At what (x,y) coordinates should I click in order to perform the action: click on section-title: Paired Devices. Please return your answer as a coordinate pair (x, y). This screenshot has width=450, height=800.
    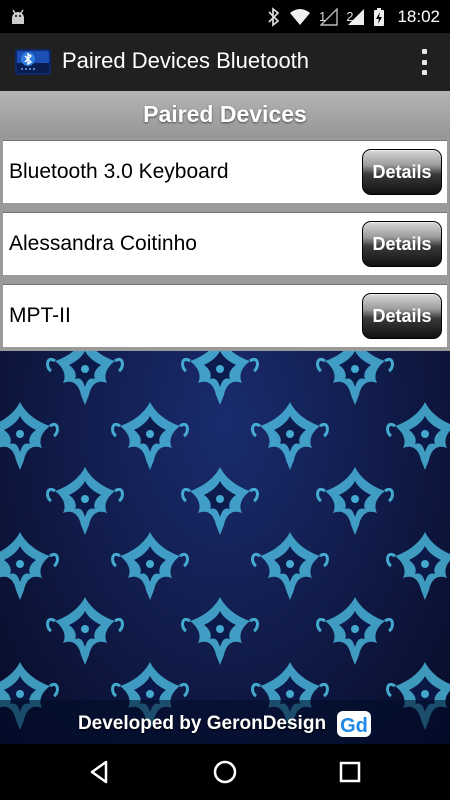
    Looking at the image, I should click on (225, 114).